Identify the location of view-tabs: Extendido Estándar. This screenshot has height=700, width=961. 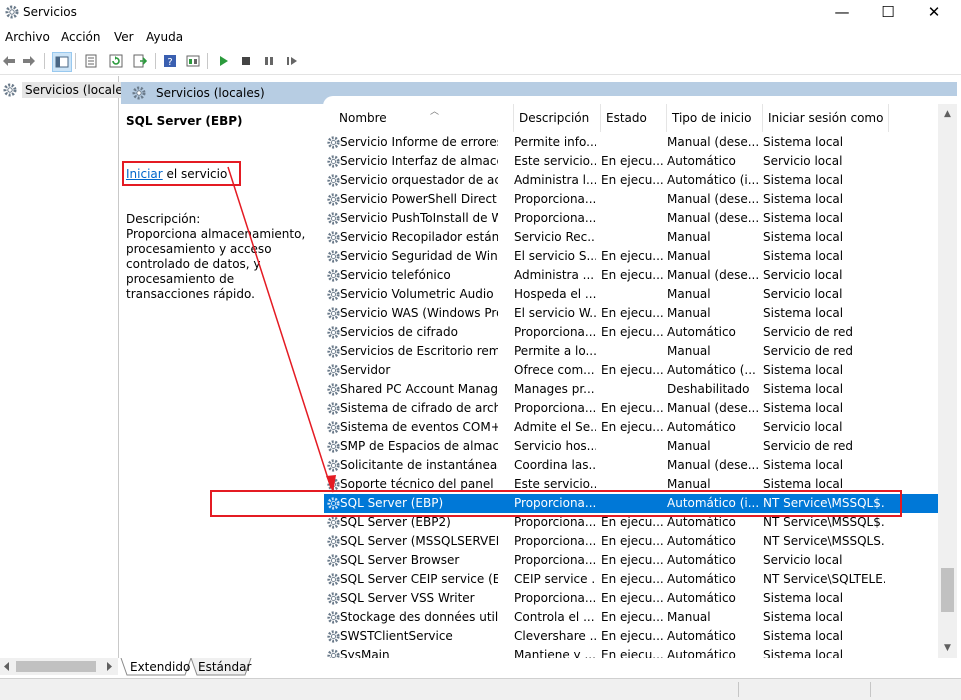
(540, 668).